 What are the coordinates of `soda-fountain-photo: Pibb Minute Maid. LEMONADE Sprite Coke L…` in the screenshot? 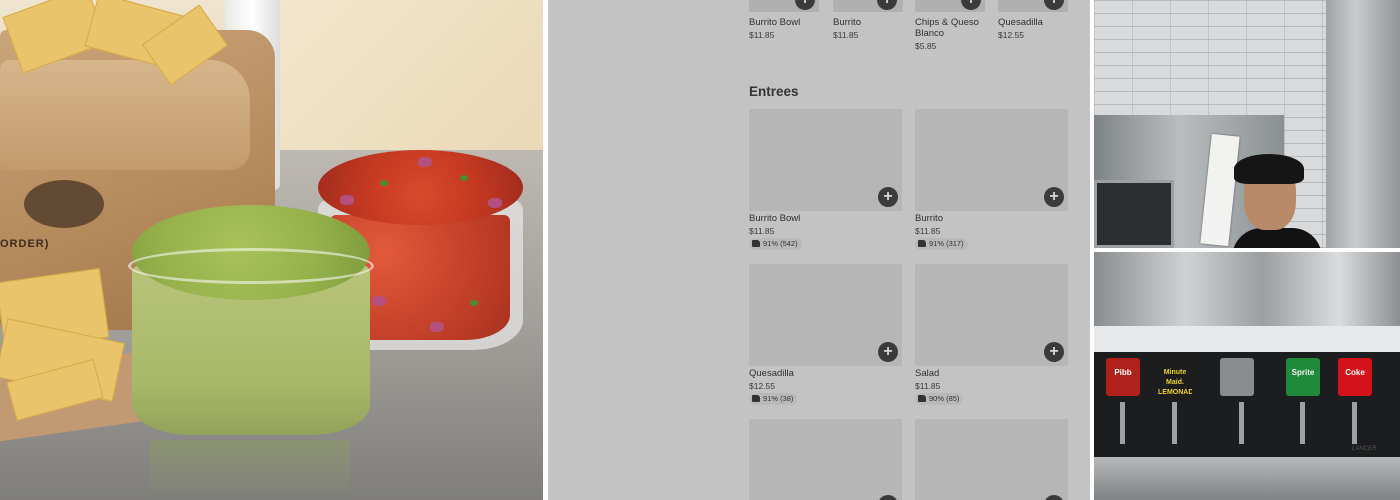 It's located at (1247, 376).